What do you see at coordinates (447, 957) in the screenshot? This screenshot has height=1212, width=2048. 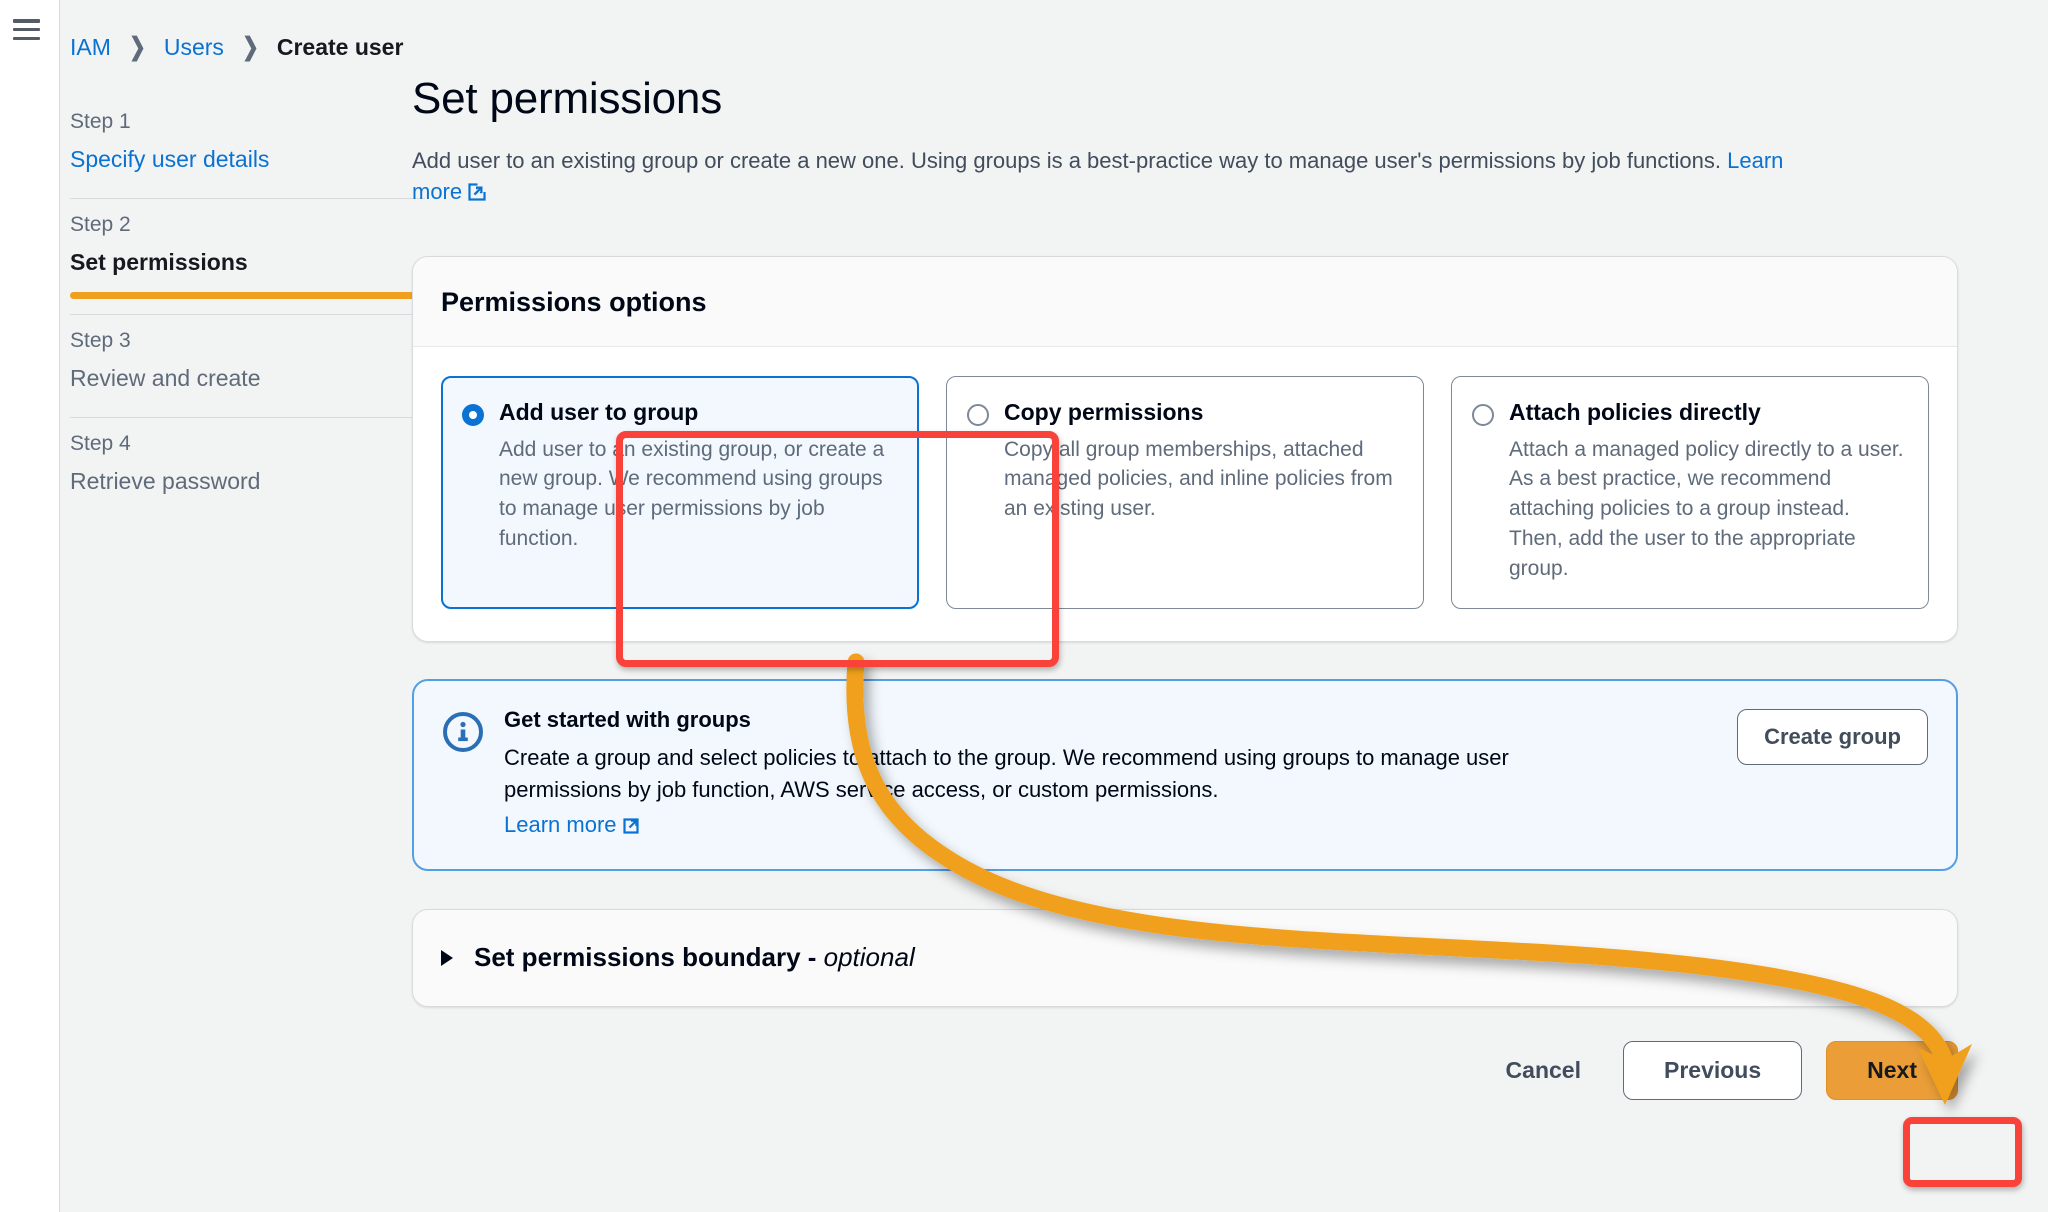 I see `caret-right-icon` at bounding box center [447, 957].